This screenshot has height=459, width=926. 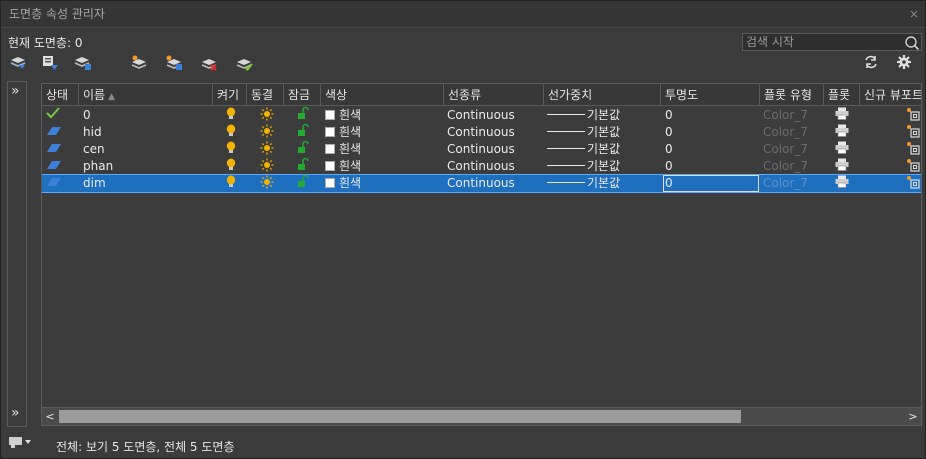 I want to click on layer-row: hid 흰색 Continuous 기본값 0 Color_7, so click(x=481, y=132).